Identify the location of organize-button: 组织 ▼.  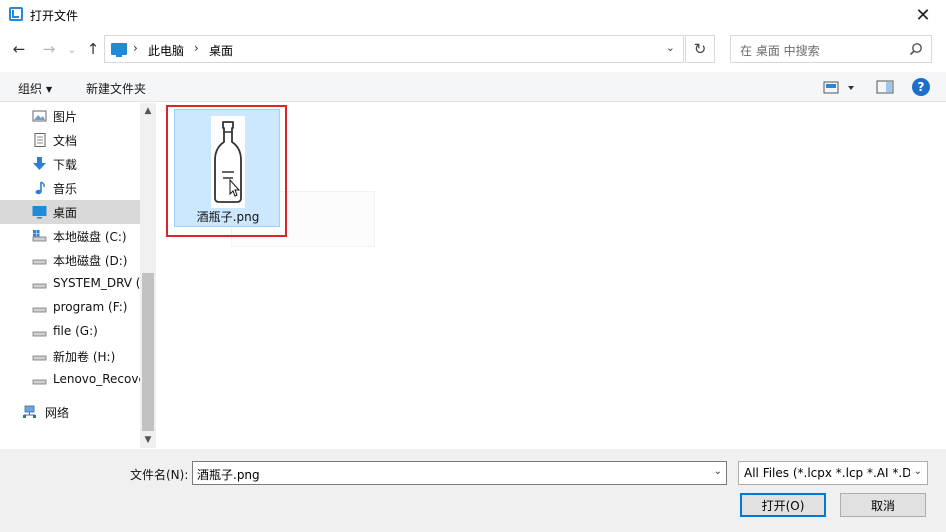
(35, 88).